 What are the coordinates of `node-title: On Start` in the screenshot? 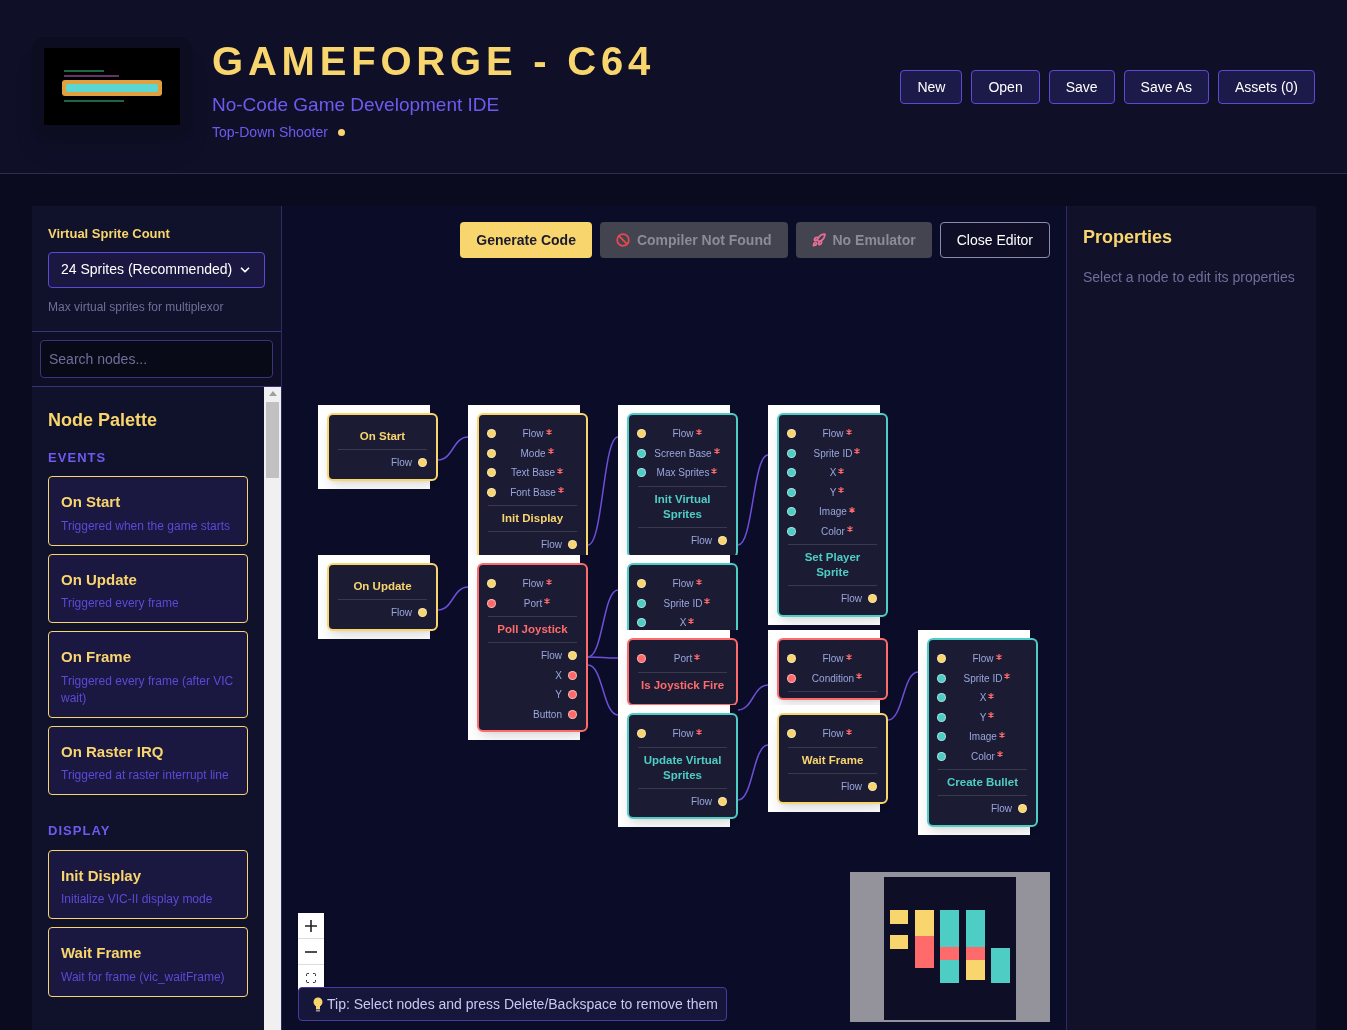 It's located at (382, 436).